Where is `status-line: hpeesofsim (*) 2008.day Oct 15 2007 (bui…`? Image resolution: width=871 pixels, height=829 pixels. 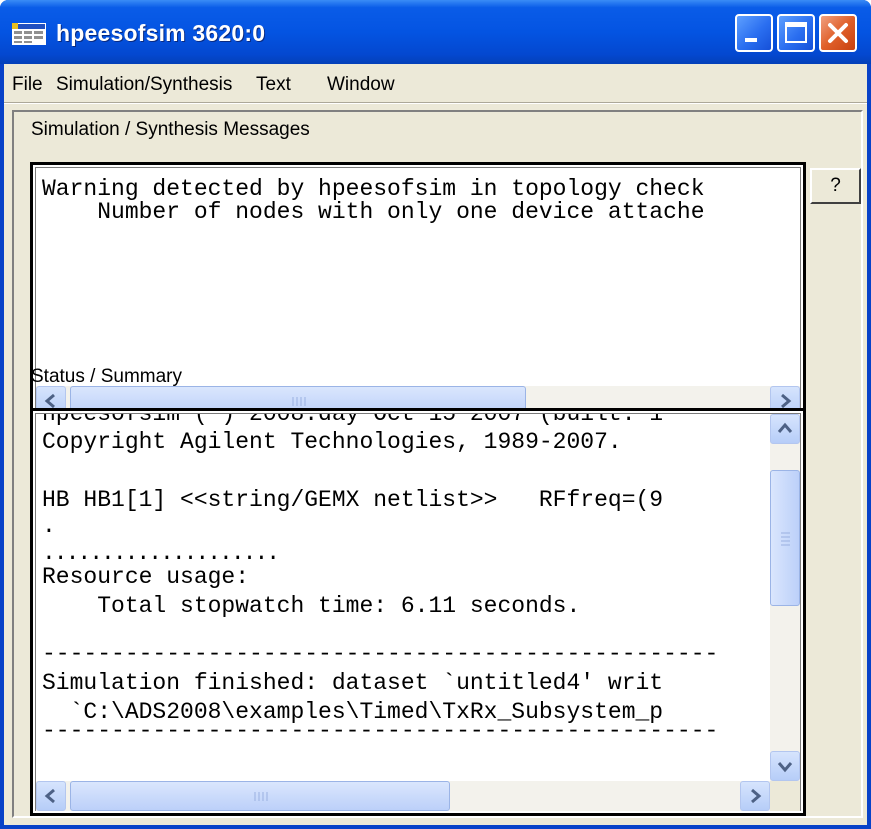 status-line: hpeesofsim (*) 2008.day Oct 15 2007 (bui… is located at coordinates (353, 420).